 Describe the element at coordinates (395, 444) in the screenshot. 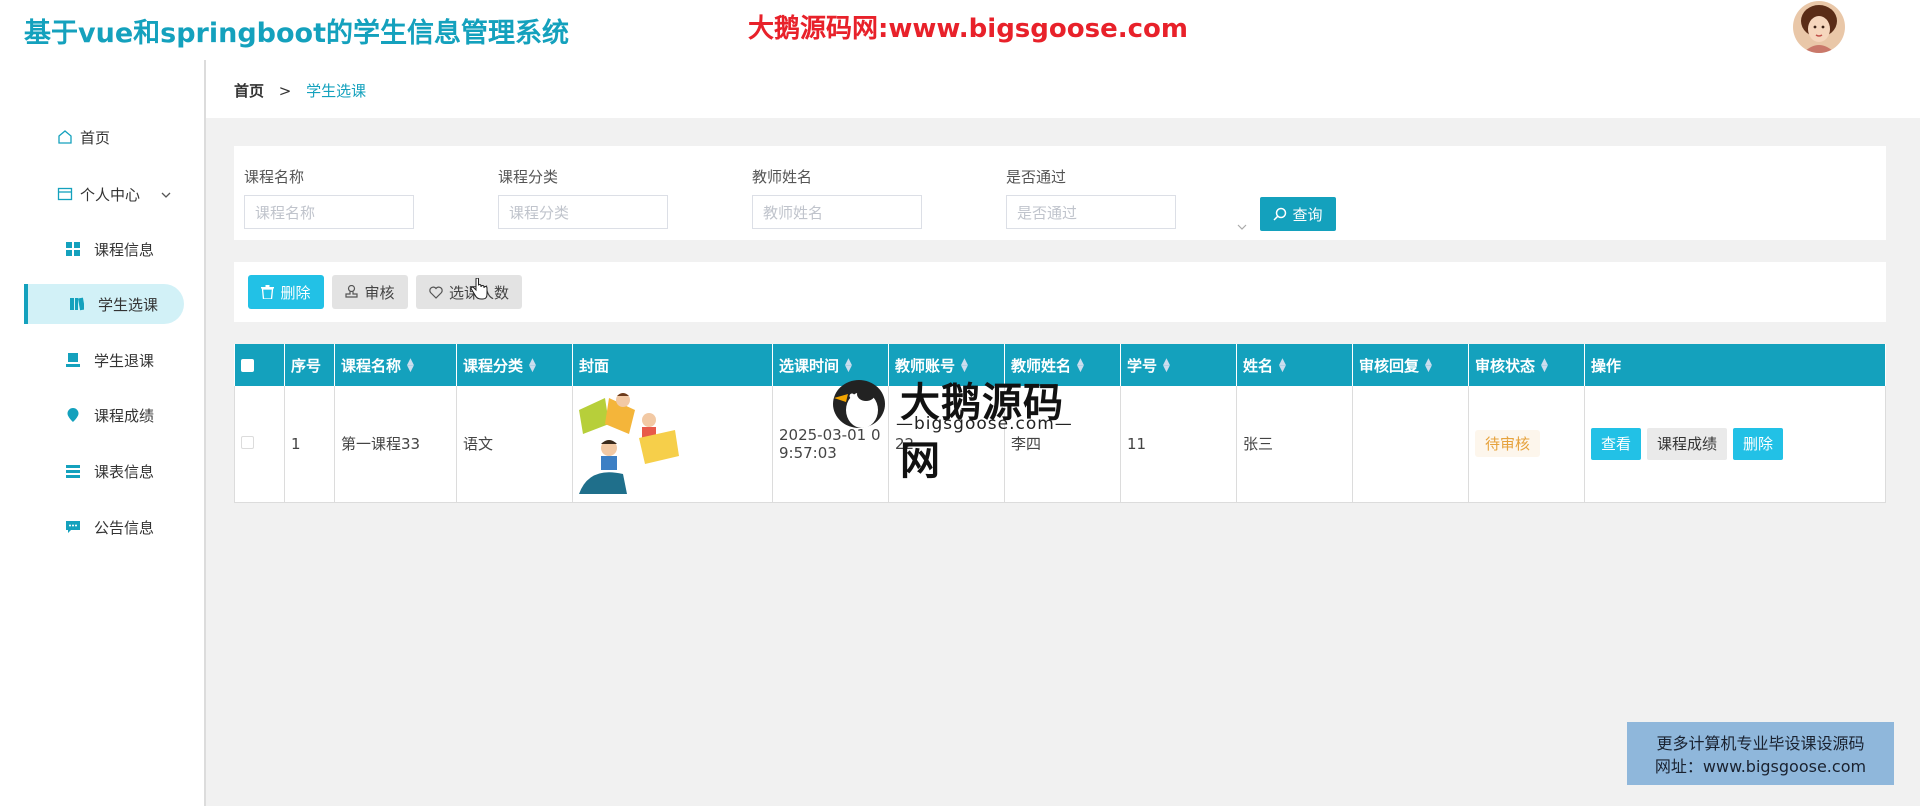

I see `cell-course-name: 第一课程33` at that location.